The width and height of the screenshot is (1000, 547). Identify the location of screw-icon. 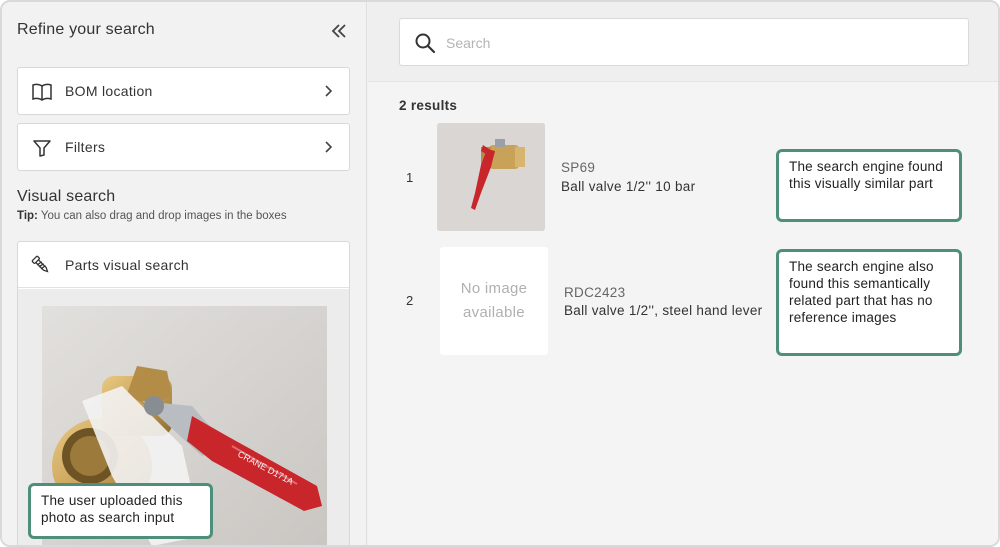
(40, 264).